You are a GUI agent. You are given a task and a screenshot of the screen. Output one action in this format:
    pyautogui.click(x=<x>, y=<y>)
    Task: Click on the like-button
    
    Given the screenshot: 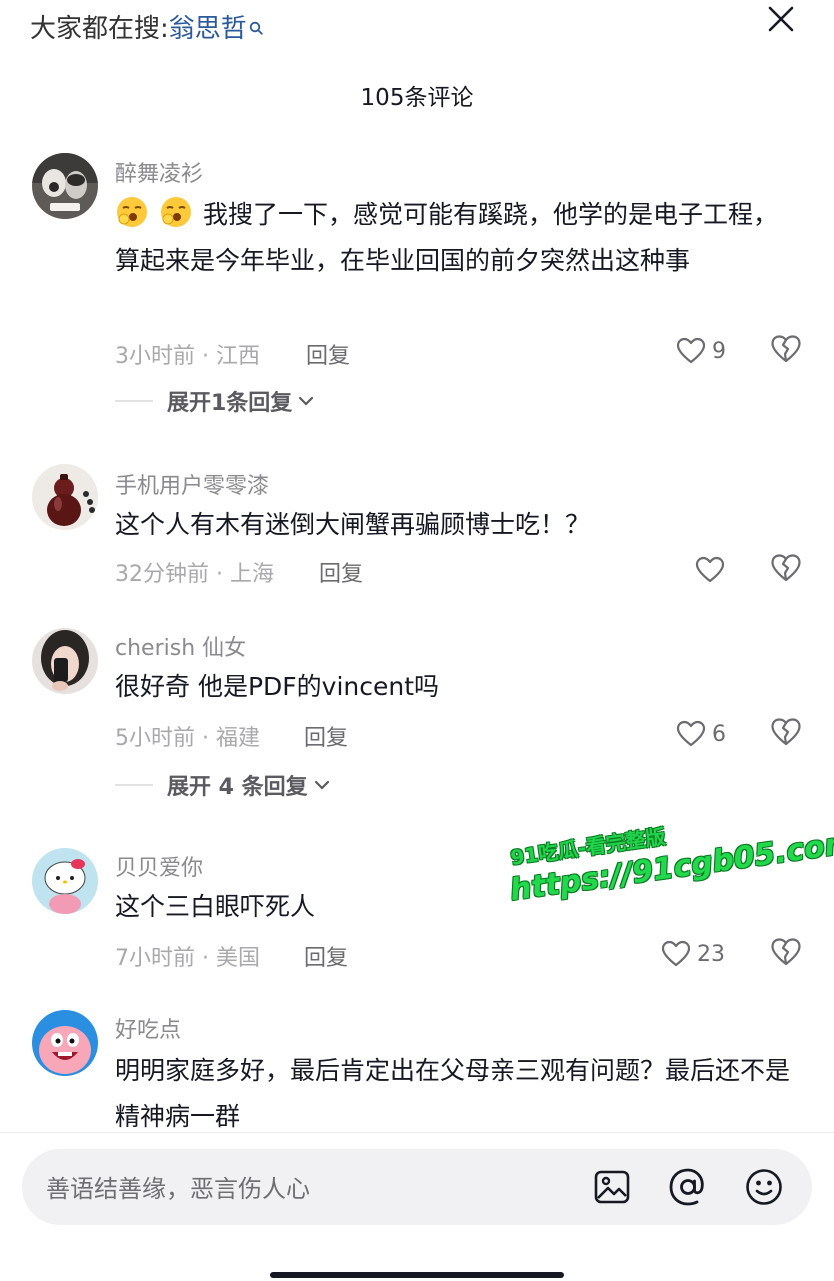 What is the action you would take?
    pyautogui.click(x=713, y=570)
    